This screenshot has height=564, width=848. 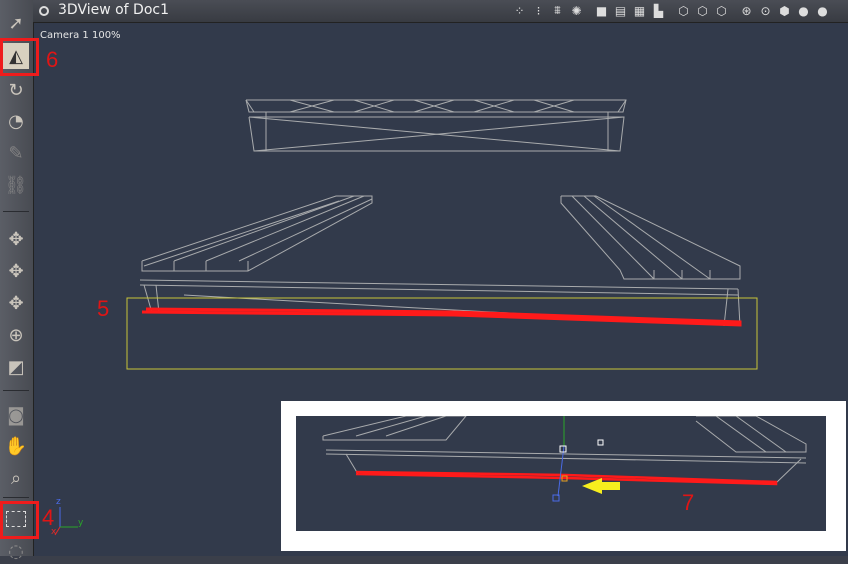 I want to click on inset-wireframe, so click(x=564, y=459).